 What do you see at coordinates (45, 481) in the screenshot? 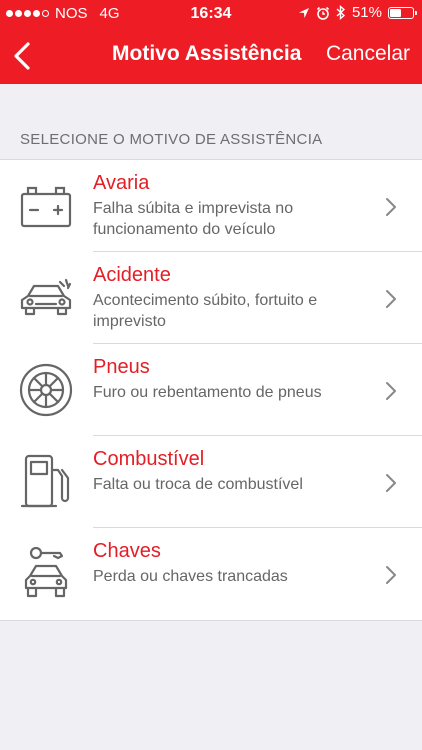
I see `fuel-pump-icon` at bounding box center [45, 481].